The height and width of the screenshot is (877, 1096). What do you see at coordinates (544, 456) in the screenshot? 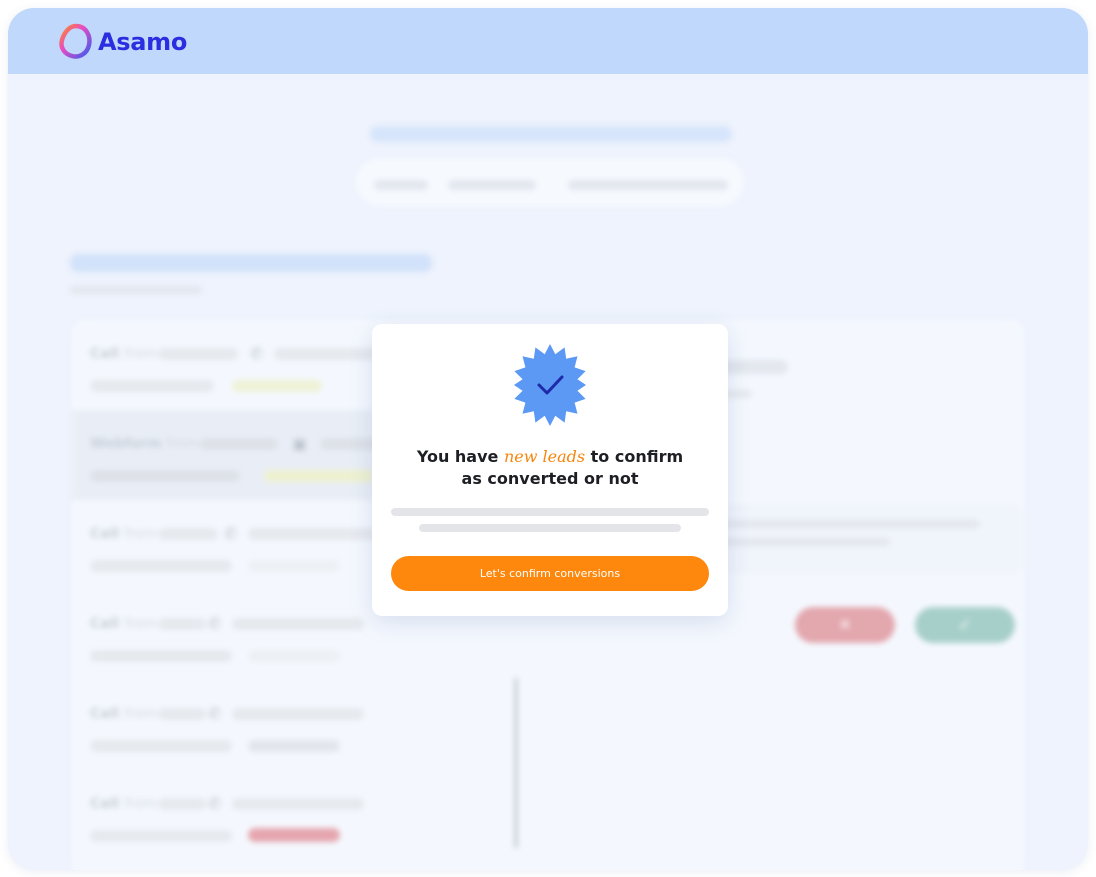
I see `highlight-text: new leads` at bounding box center [544, 456].